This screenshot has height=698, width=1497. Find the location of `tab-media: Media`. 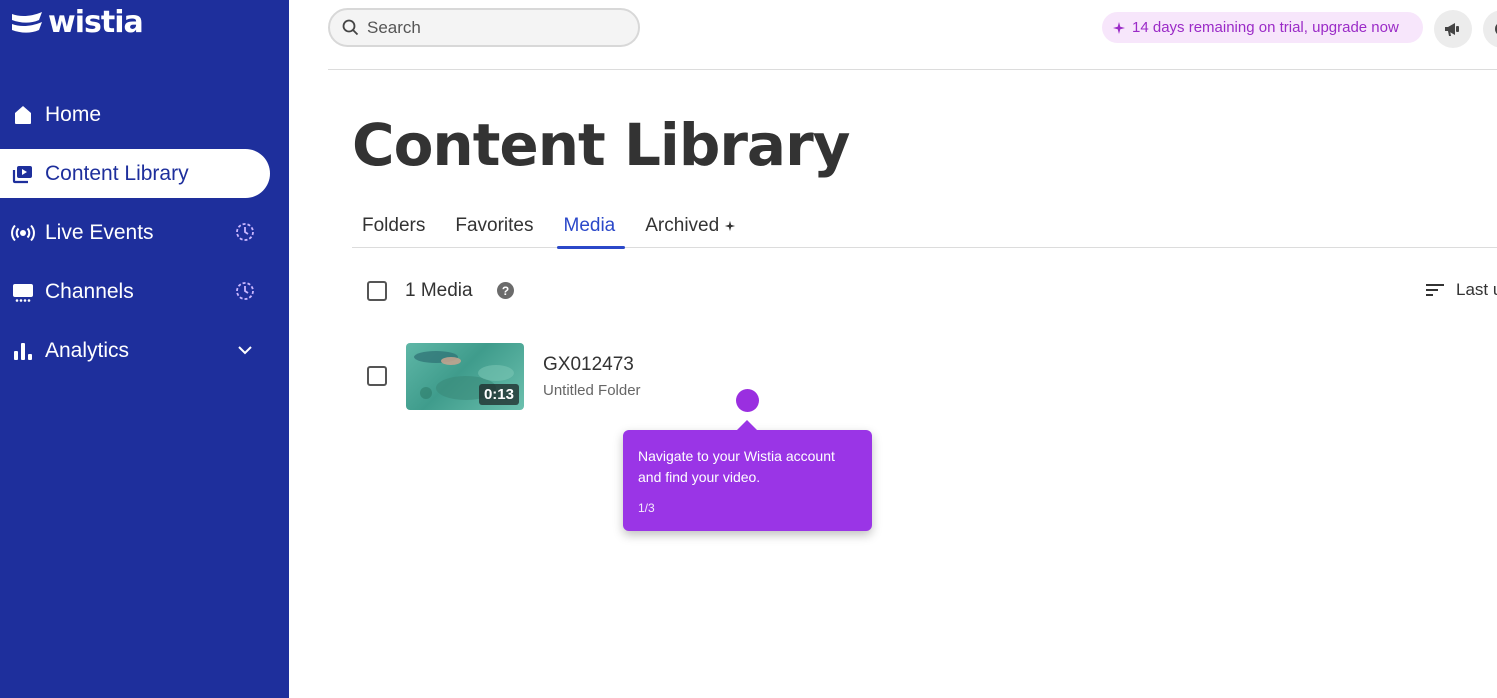

tab-media: Media is located at coordinates (590, 226).